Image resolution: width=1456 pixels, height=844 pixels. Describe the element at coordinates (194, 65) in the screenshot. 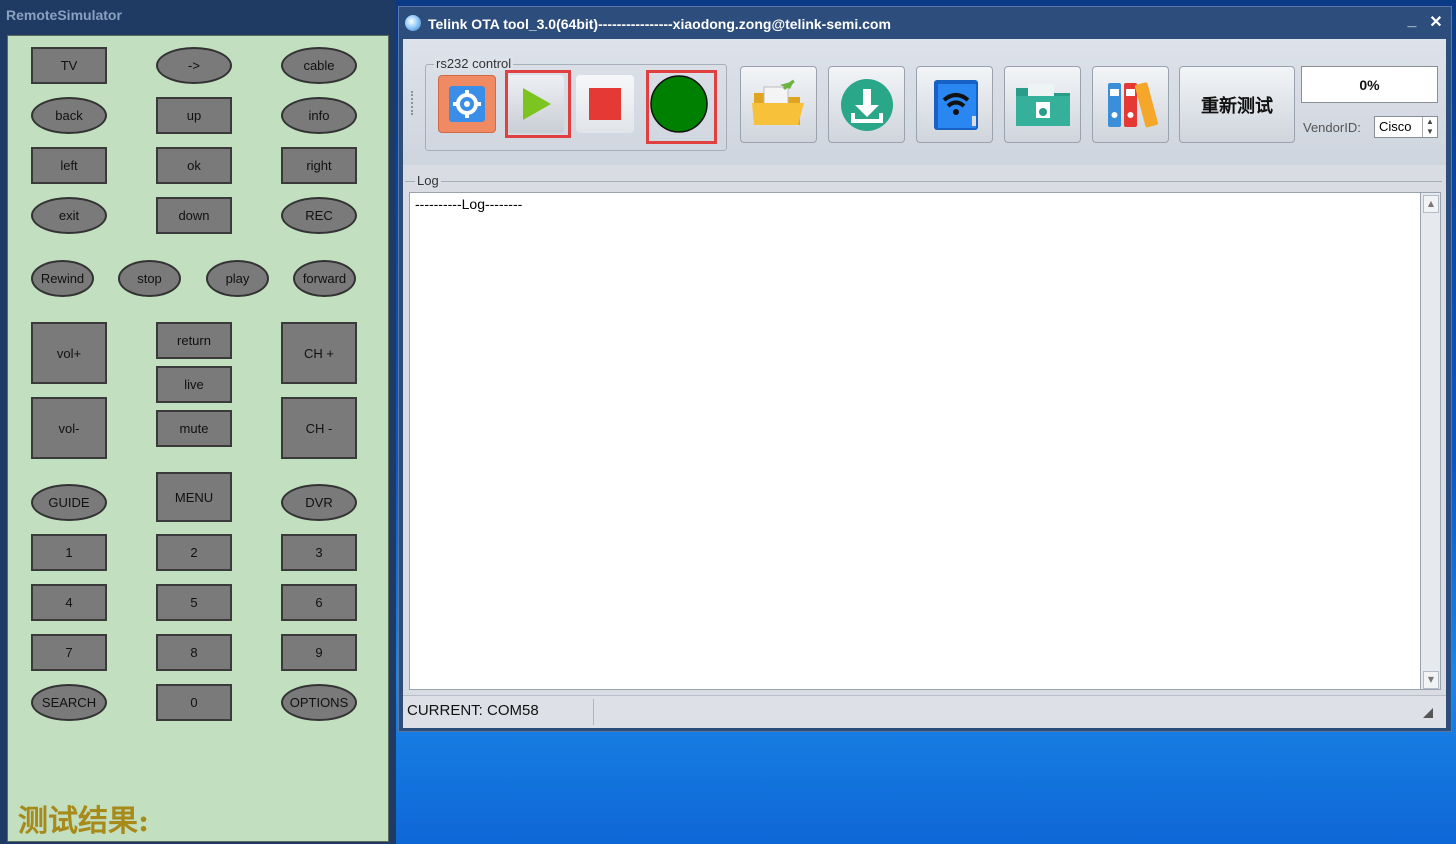

I see `arrow-button: ->` at that location.